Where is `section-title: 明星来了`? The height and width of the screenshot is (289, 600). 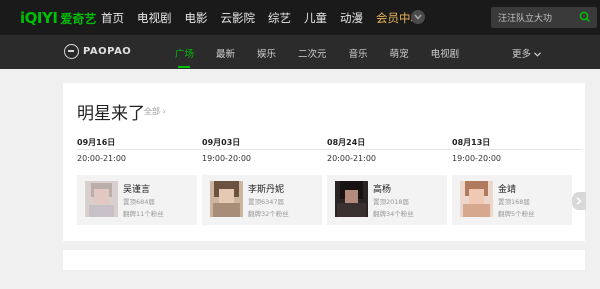 section-title: 明星来了 is located at coordinates (111, 114).